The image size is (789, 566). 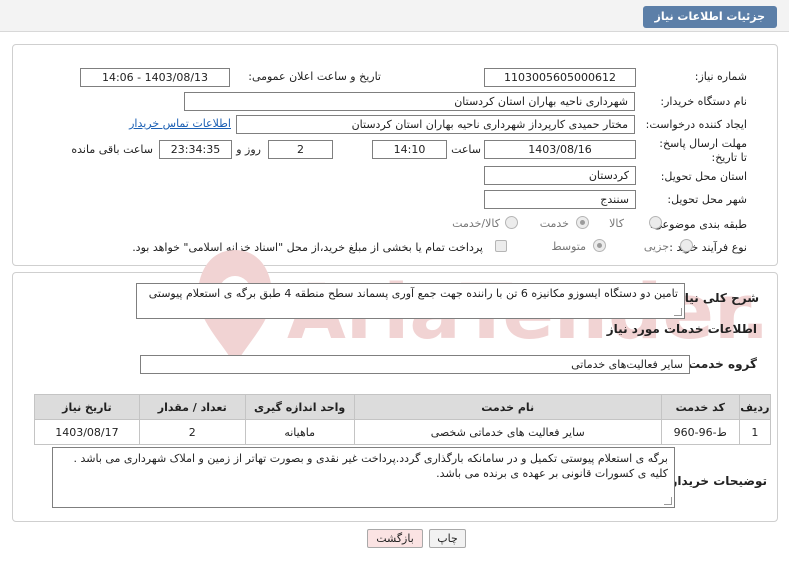 What do you see at coordinates (511, 222) in the screenshot?
I see `category-radio-goods-service` at bounding box center [511, 222].